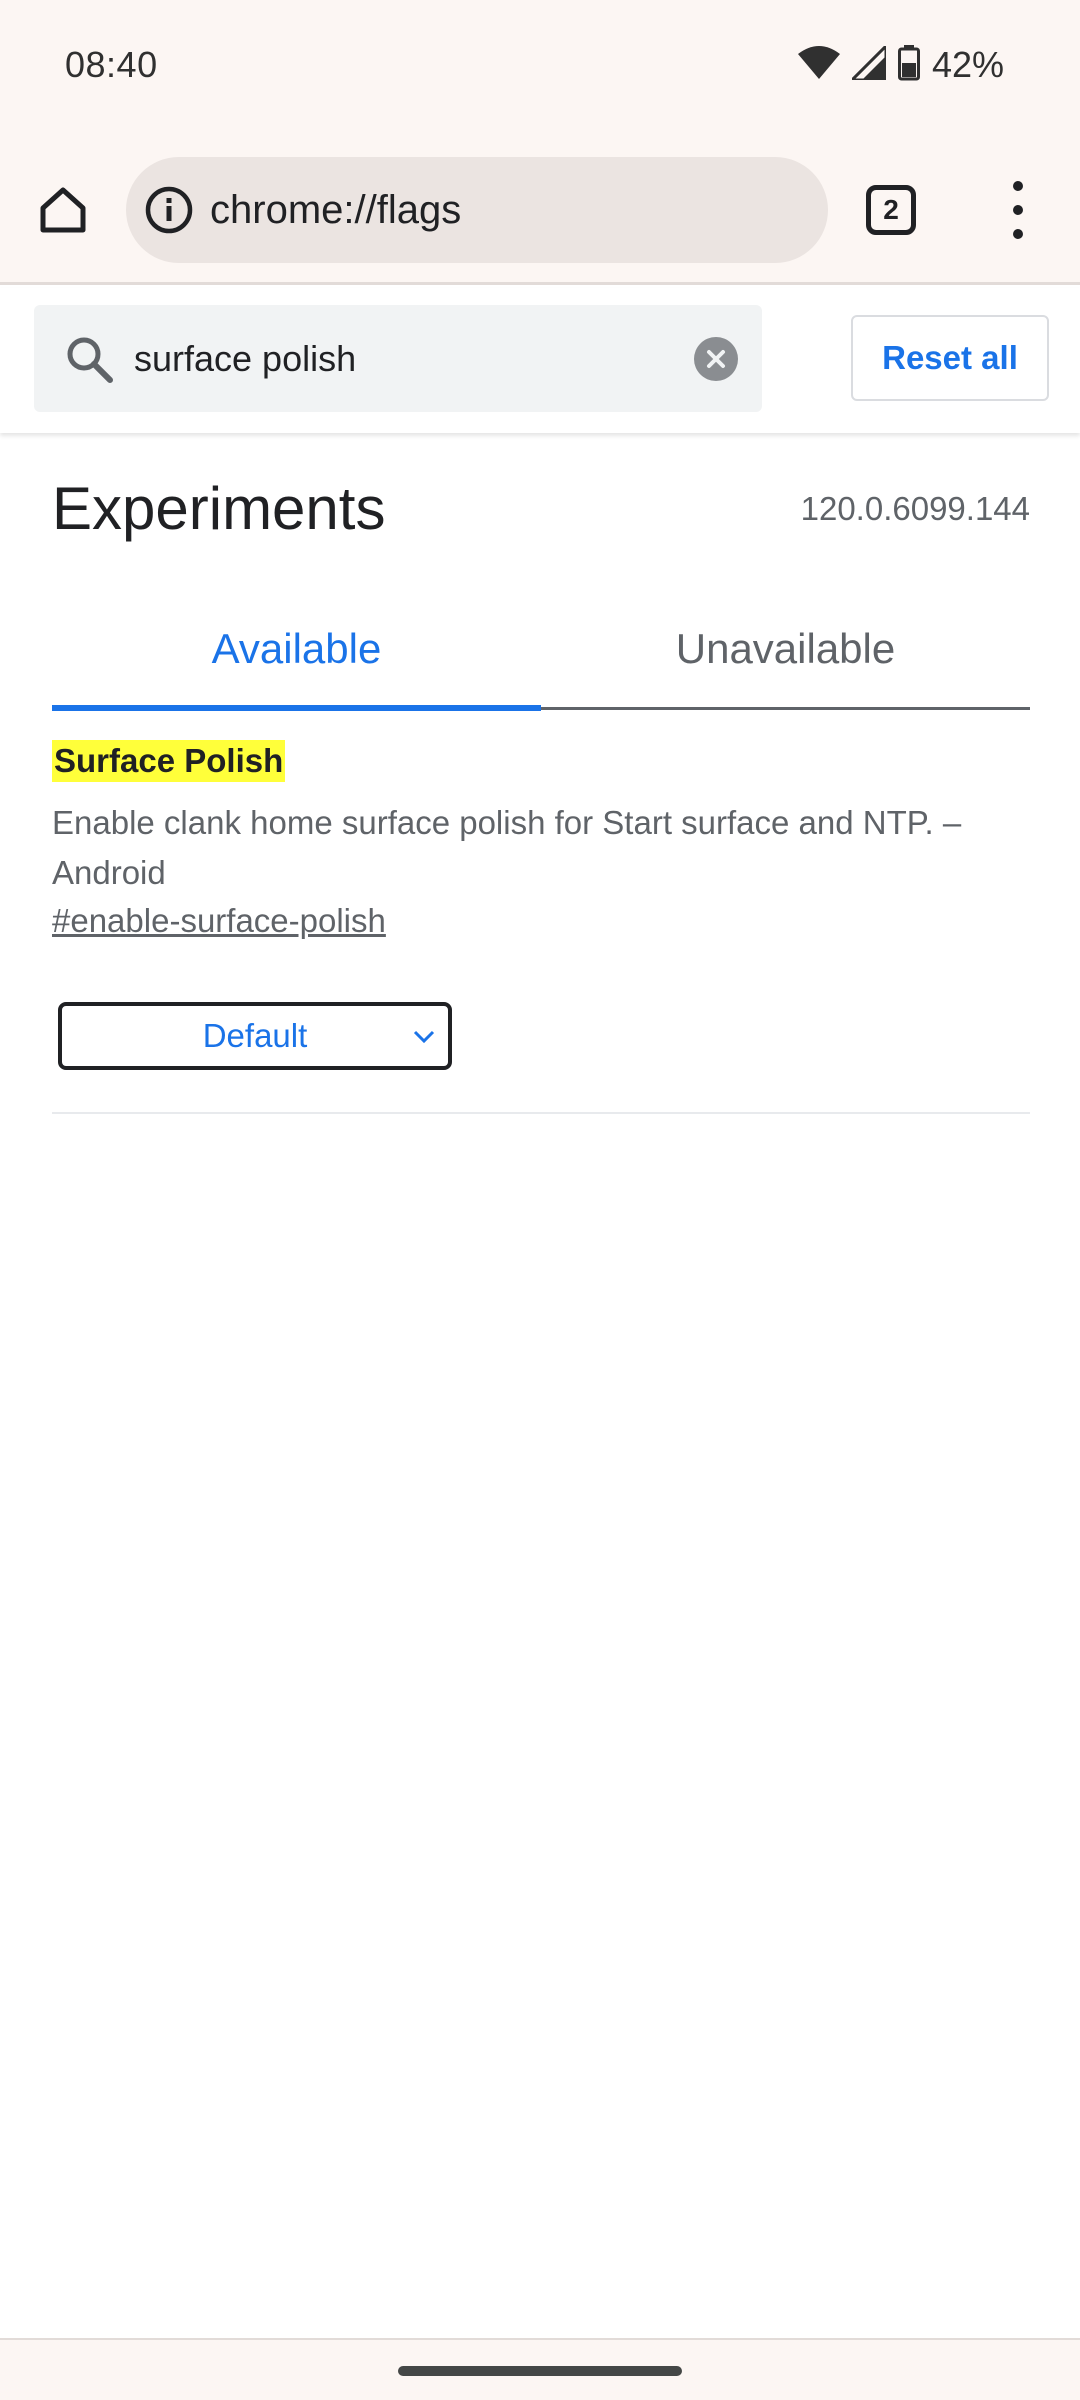 The height and width of the screenshot is (2400, 1080). Describe the element at coordinates (424, 1037) in the screenshot. I see `chevron-down-icon` at that location.